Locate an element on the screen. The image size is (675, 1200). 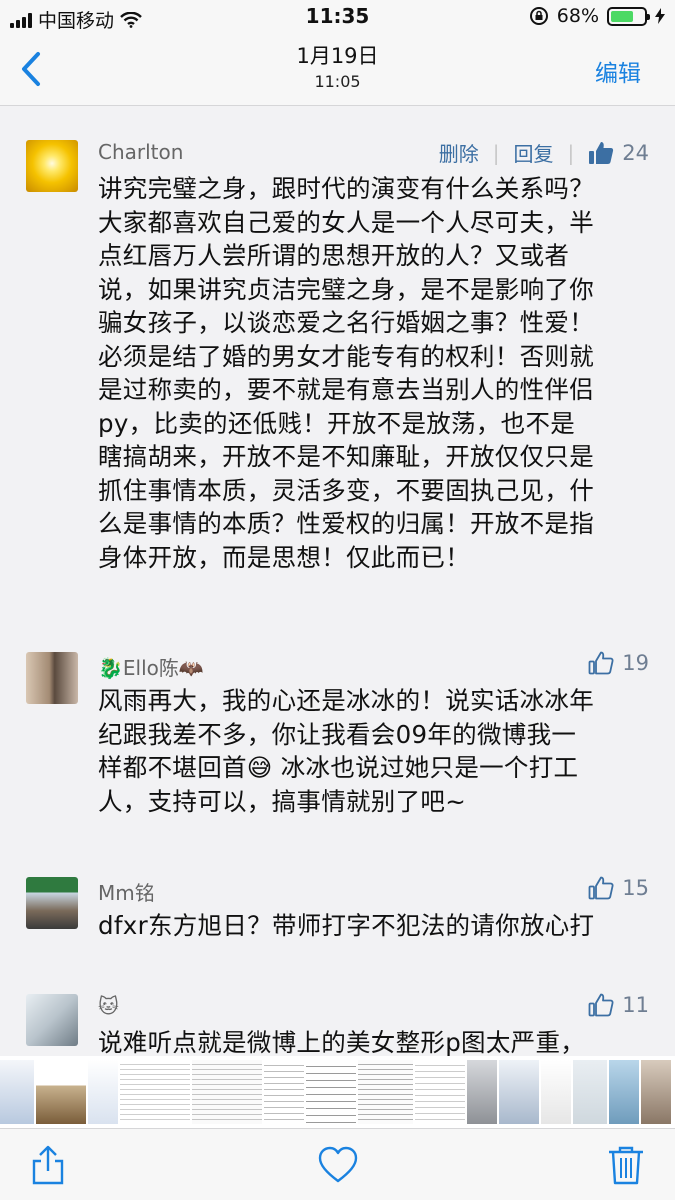
comment-actions: 19 is located at coordinates (618, 663).